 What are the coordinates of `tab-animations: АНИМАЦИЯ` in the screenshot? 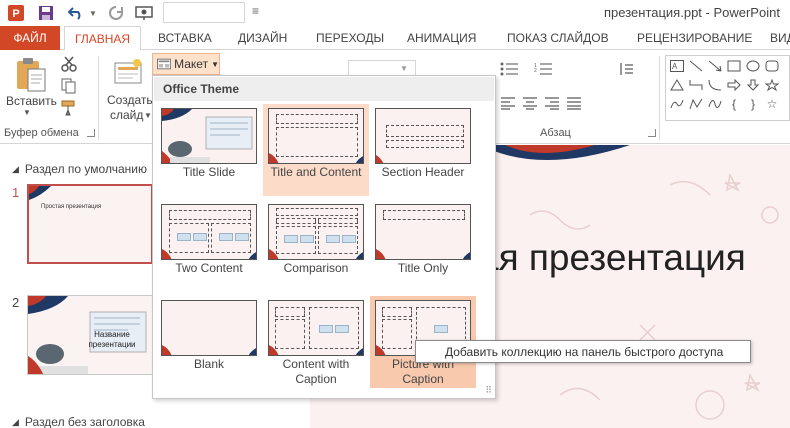 It's located at (441, 38).